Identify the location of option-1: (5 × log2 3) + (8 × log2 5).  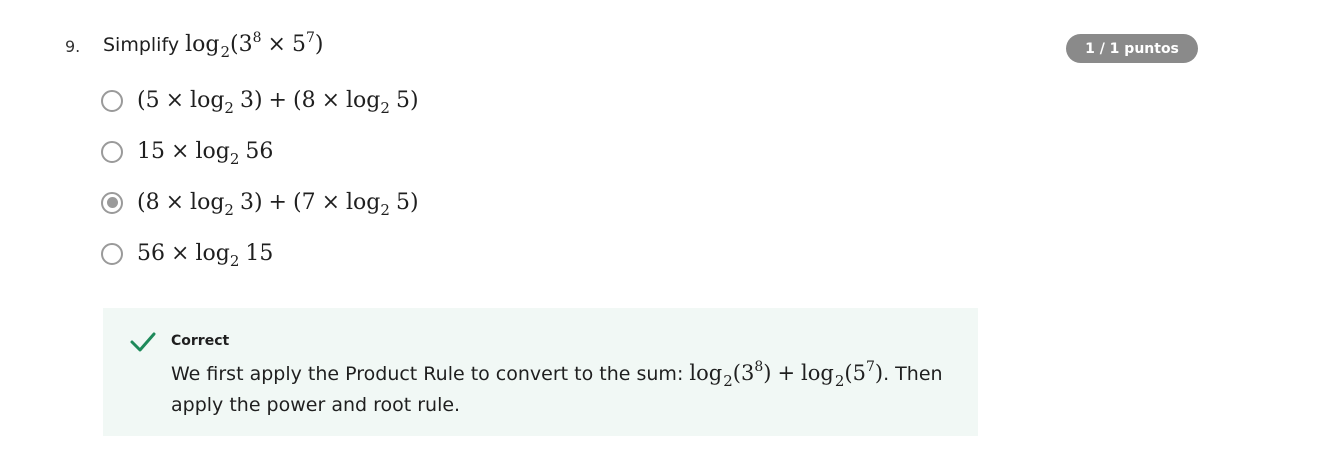
(260, 102).